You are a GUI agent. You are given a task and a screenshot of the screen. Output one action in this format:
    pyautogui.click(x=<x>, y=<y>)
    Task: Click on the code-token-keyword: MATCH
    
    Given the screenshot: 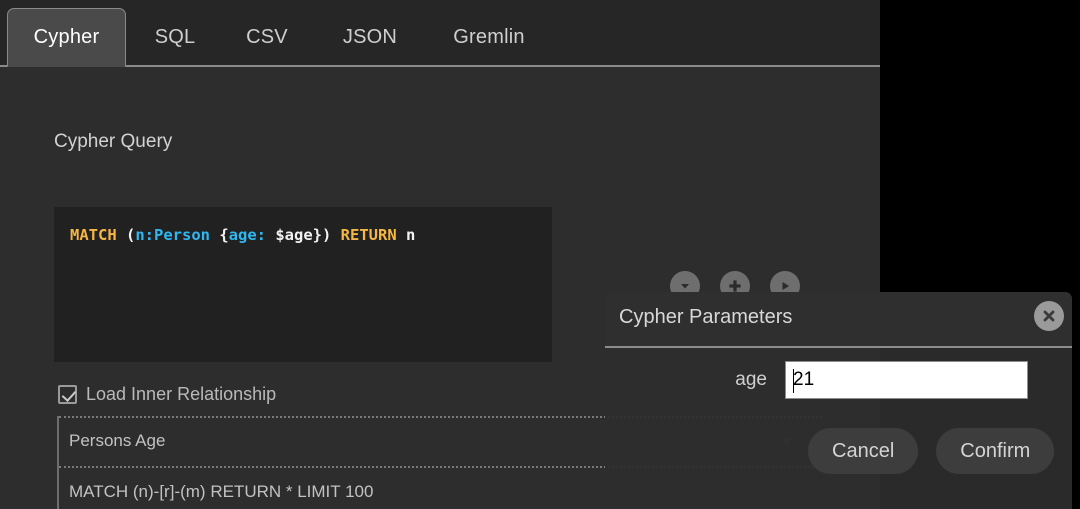 What is the action you would take?
    pyautogui.click(x=93, y=235)
    